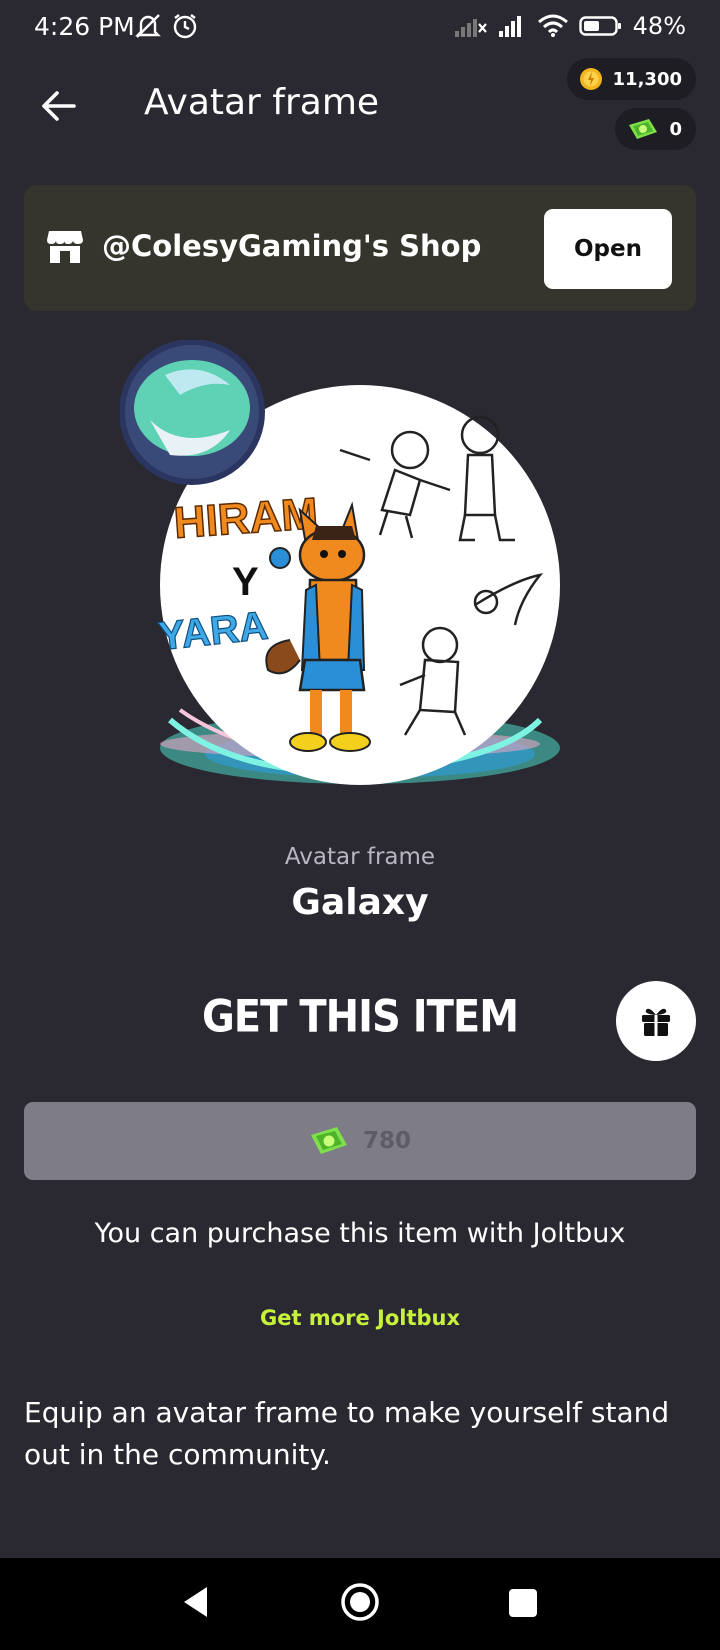 The height and width of the screenshot is (1650, 720). What do you see at coordinates (192, 412) in the screenshot?
I see `galaxy-planet` at bounding box center [192, 412].